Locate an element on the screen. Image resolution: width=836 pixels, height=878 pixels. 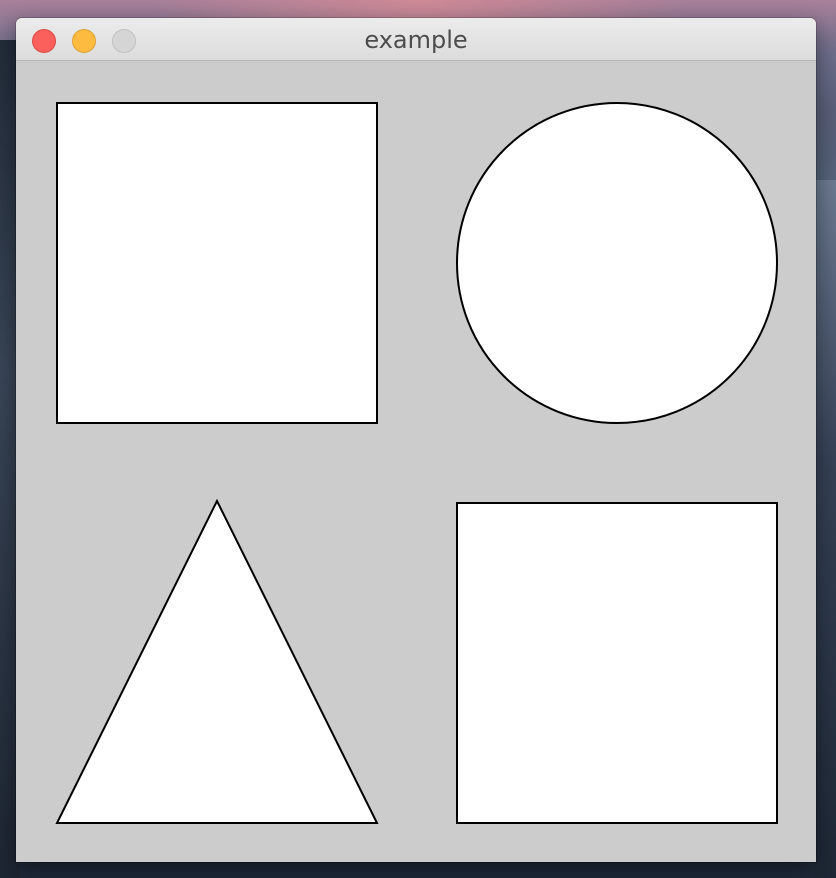
square-bottom-right is located at coordinates (617, 663).